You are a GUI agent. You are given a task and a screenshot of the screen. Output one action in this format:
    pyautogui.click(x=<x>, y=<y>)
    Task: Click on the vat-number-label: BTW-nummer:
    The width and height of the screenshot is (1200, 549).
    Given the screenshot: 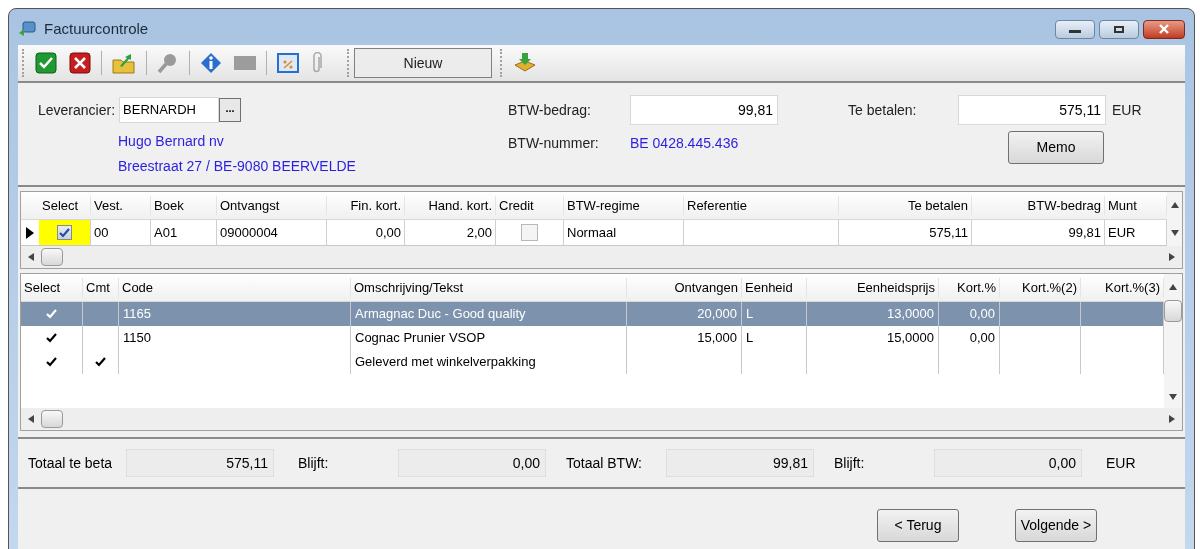 What is the action you would take?
    pyautogui.click(x=554, y=143)
    